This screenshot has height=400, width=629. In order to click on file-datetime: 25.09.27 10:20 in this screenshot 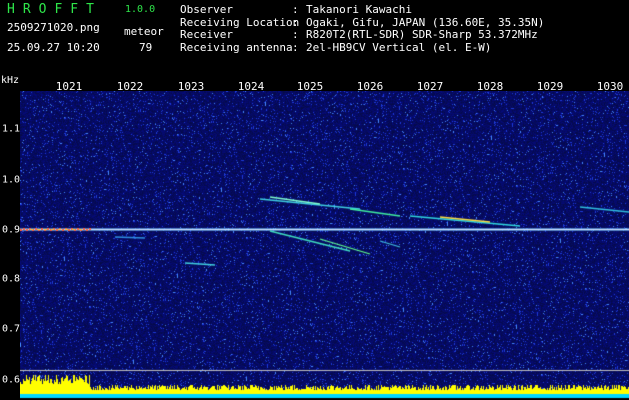, I will do `click(53, 47)`.